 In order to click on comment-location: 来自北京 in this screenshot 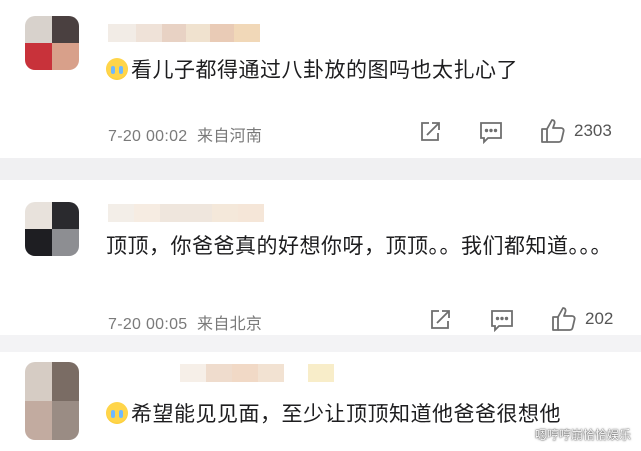, I will do `click(230, 324)`.